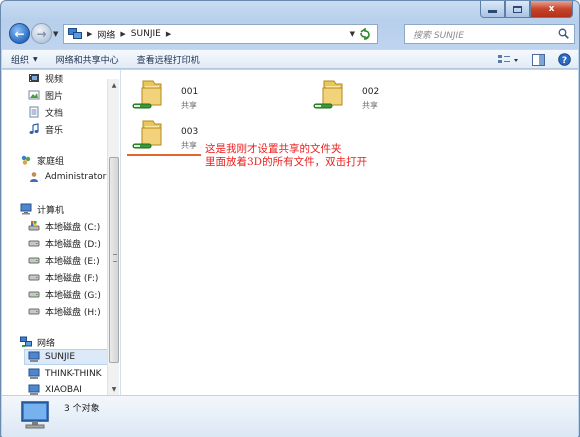  I want to click on search-placeholder: 搜索 SUNJIE, so click(438, 35).